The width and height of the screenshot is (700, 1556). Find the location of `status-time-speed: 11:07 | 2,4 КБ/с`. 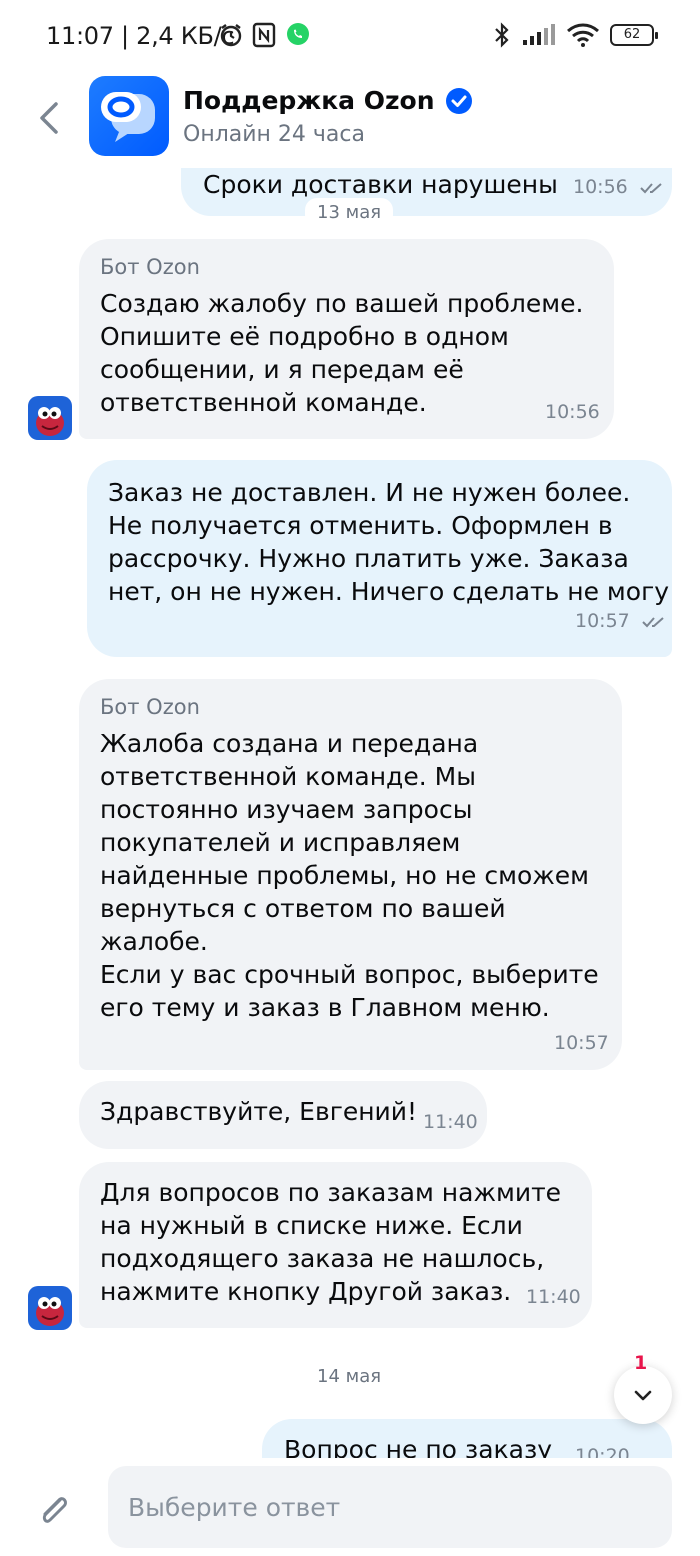

status-time-speed: 11:07 | 2,4 КБ/с is located at coordinates (140, 36).